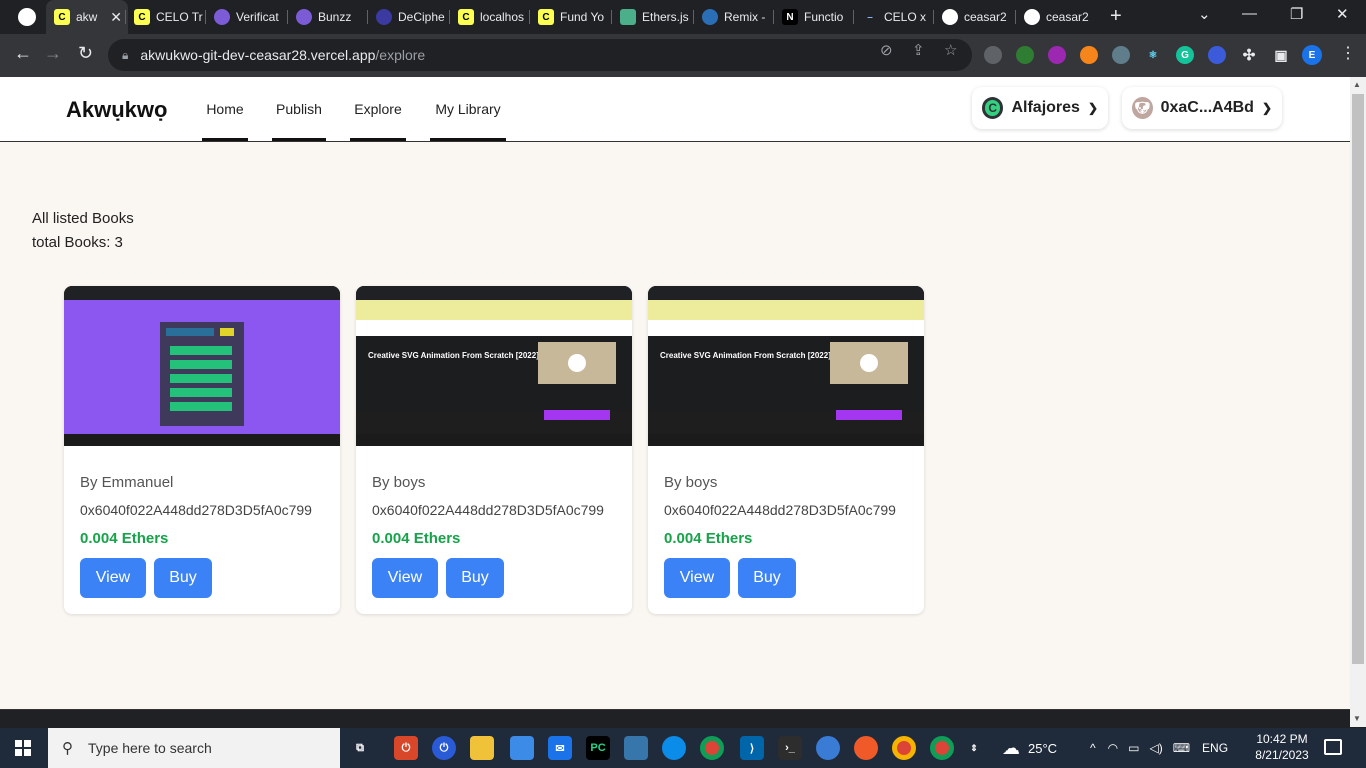 This screenshot has height=768, width=1366. What do you see at coordinates (1057, 55) in the screenshot?
I see `purple-extension-icon` at bounding box center [1057, 55].